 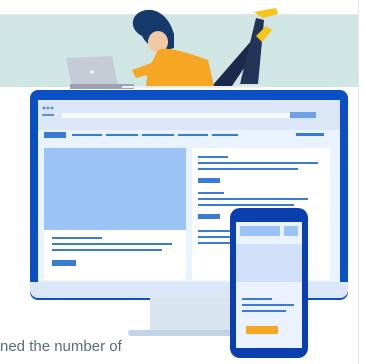 I want to click on phone-wireframe, so click(x=269, y=280).